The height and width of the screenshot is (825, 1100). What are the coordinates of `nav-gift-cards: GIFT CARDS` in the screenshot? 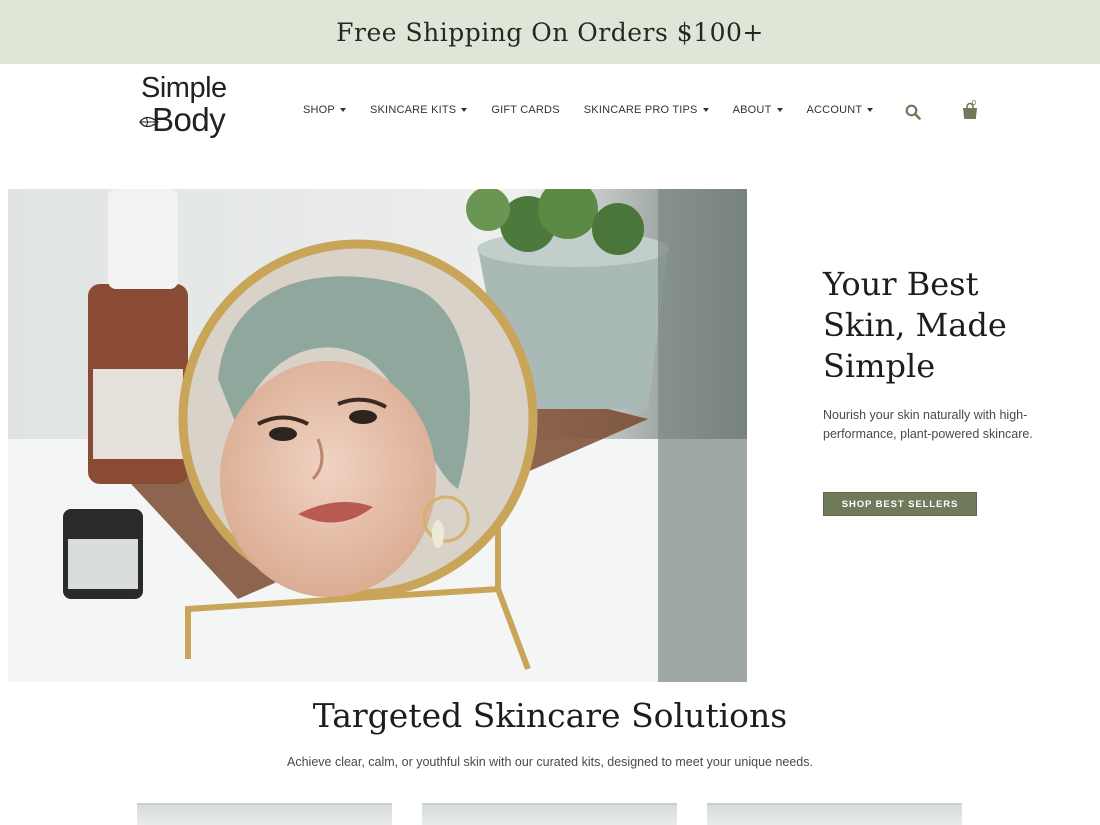 It's located at (525, 110).